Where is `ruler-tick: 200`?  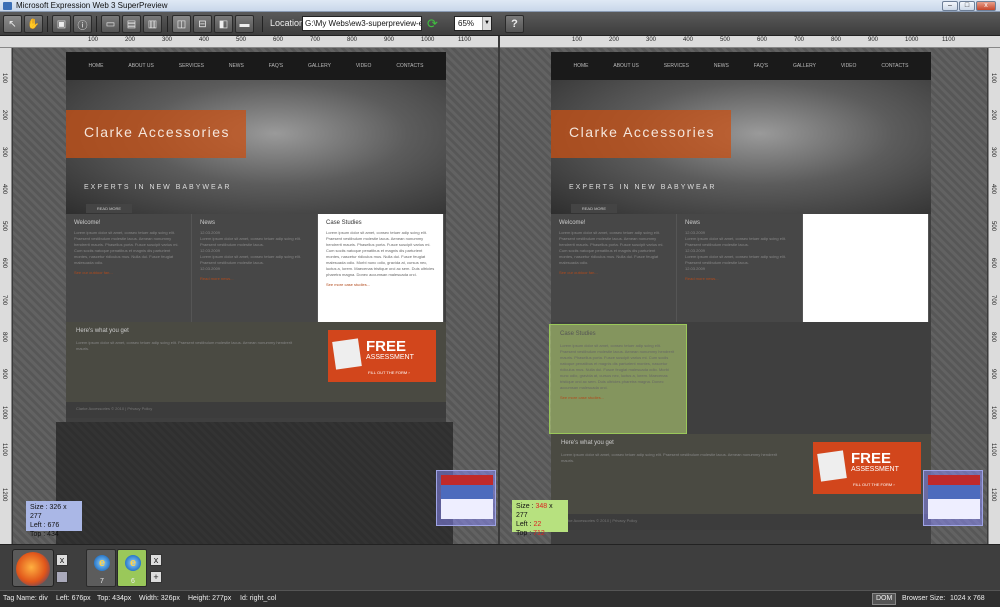 ruler-tick: 200 is located at coordinates (993, 115).